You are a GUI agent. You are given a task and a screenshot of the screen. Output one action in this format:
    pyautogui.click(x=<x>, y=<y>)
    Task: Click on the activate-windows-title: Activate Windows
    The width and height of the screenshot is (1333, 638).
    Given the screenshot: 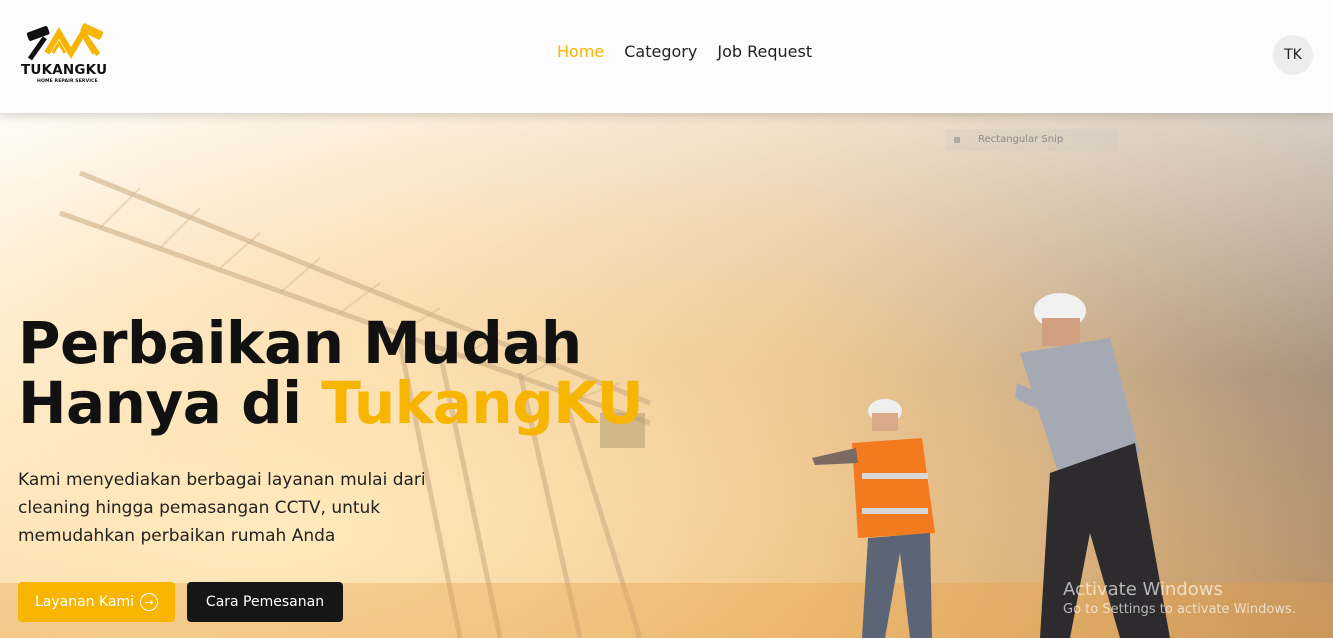 What is the action you would take?
    pyautogui.click(x=1143, y=589)
    